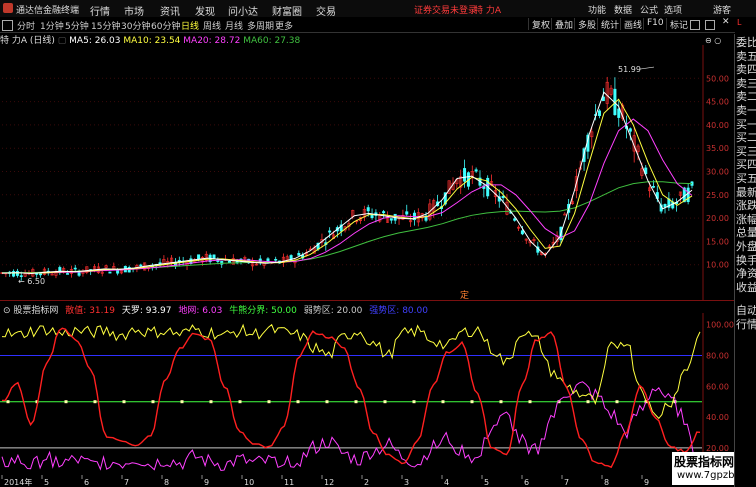 This screenshot has width=756, height=487. Describe the element at coordinates (243, 10) in the screenshot. I see `menu-item-ask: 问小达` at that location.